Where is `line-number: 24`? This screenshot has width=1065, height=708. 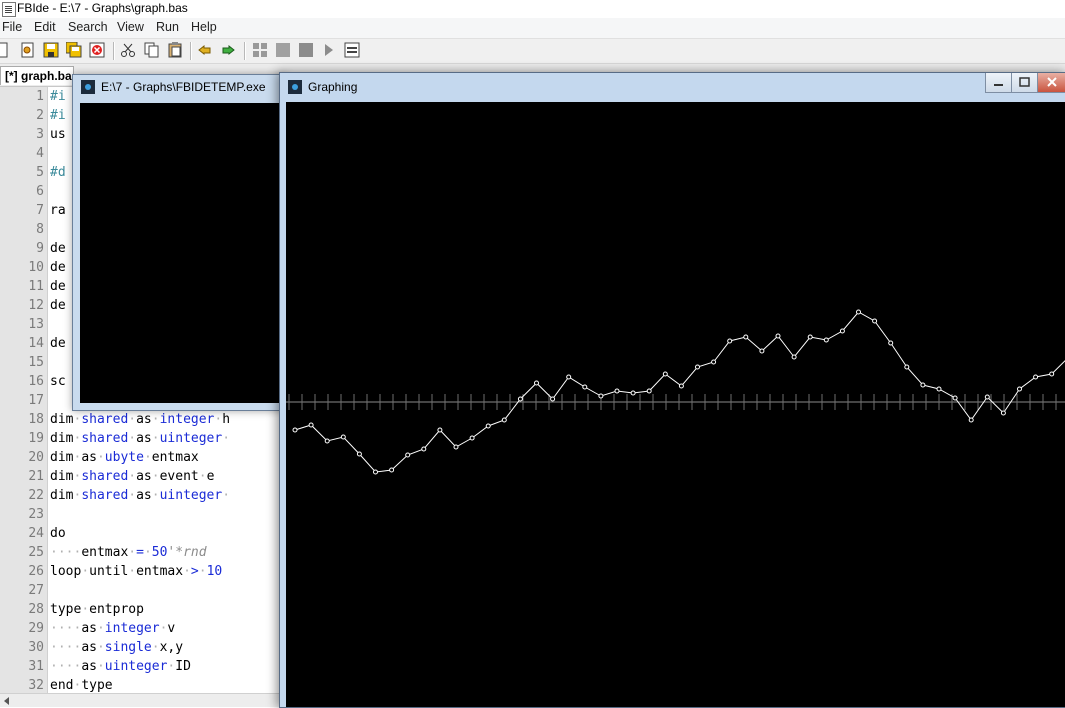
line-number: 24 is located at coordinates (36, 533).